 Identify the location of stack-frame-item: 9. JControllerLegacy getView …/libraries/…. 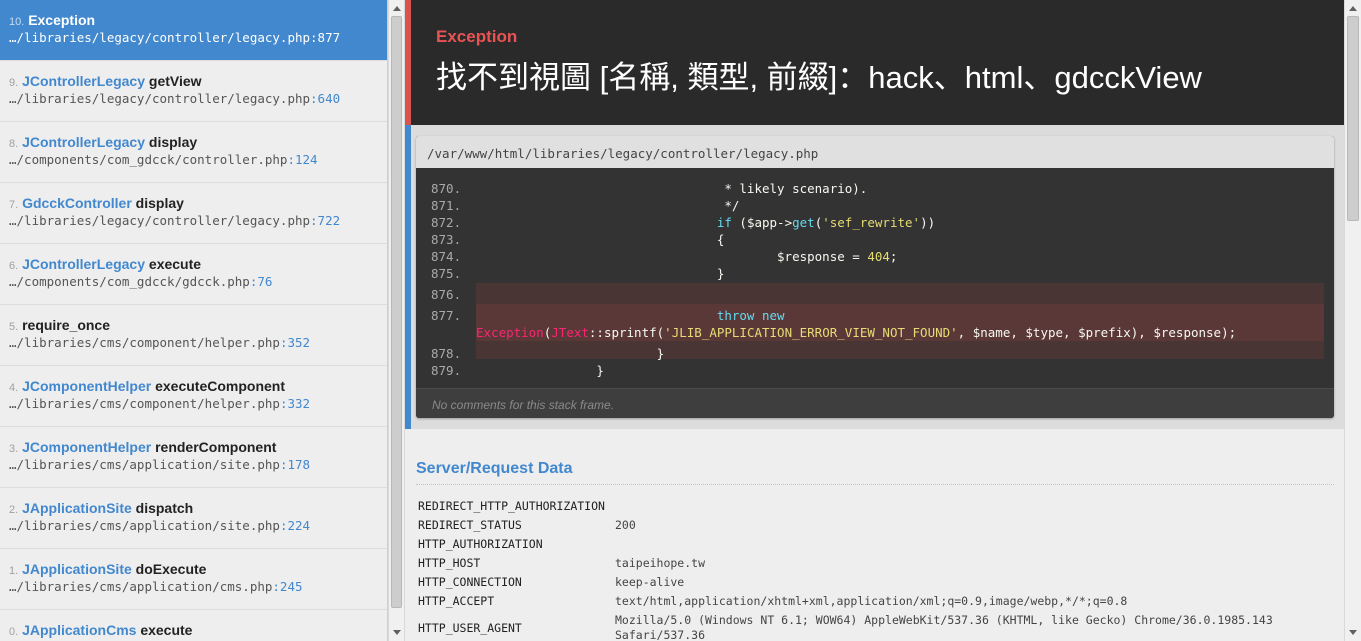
(193, 91).